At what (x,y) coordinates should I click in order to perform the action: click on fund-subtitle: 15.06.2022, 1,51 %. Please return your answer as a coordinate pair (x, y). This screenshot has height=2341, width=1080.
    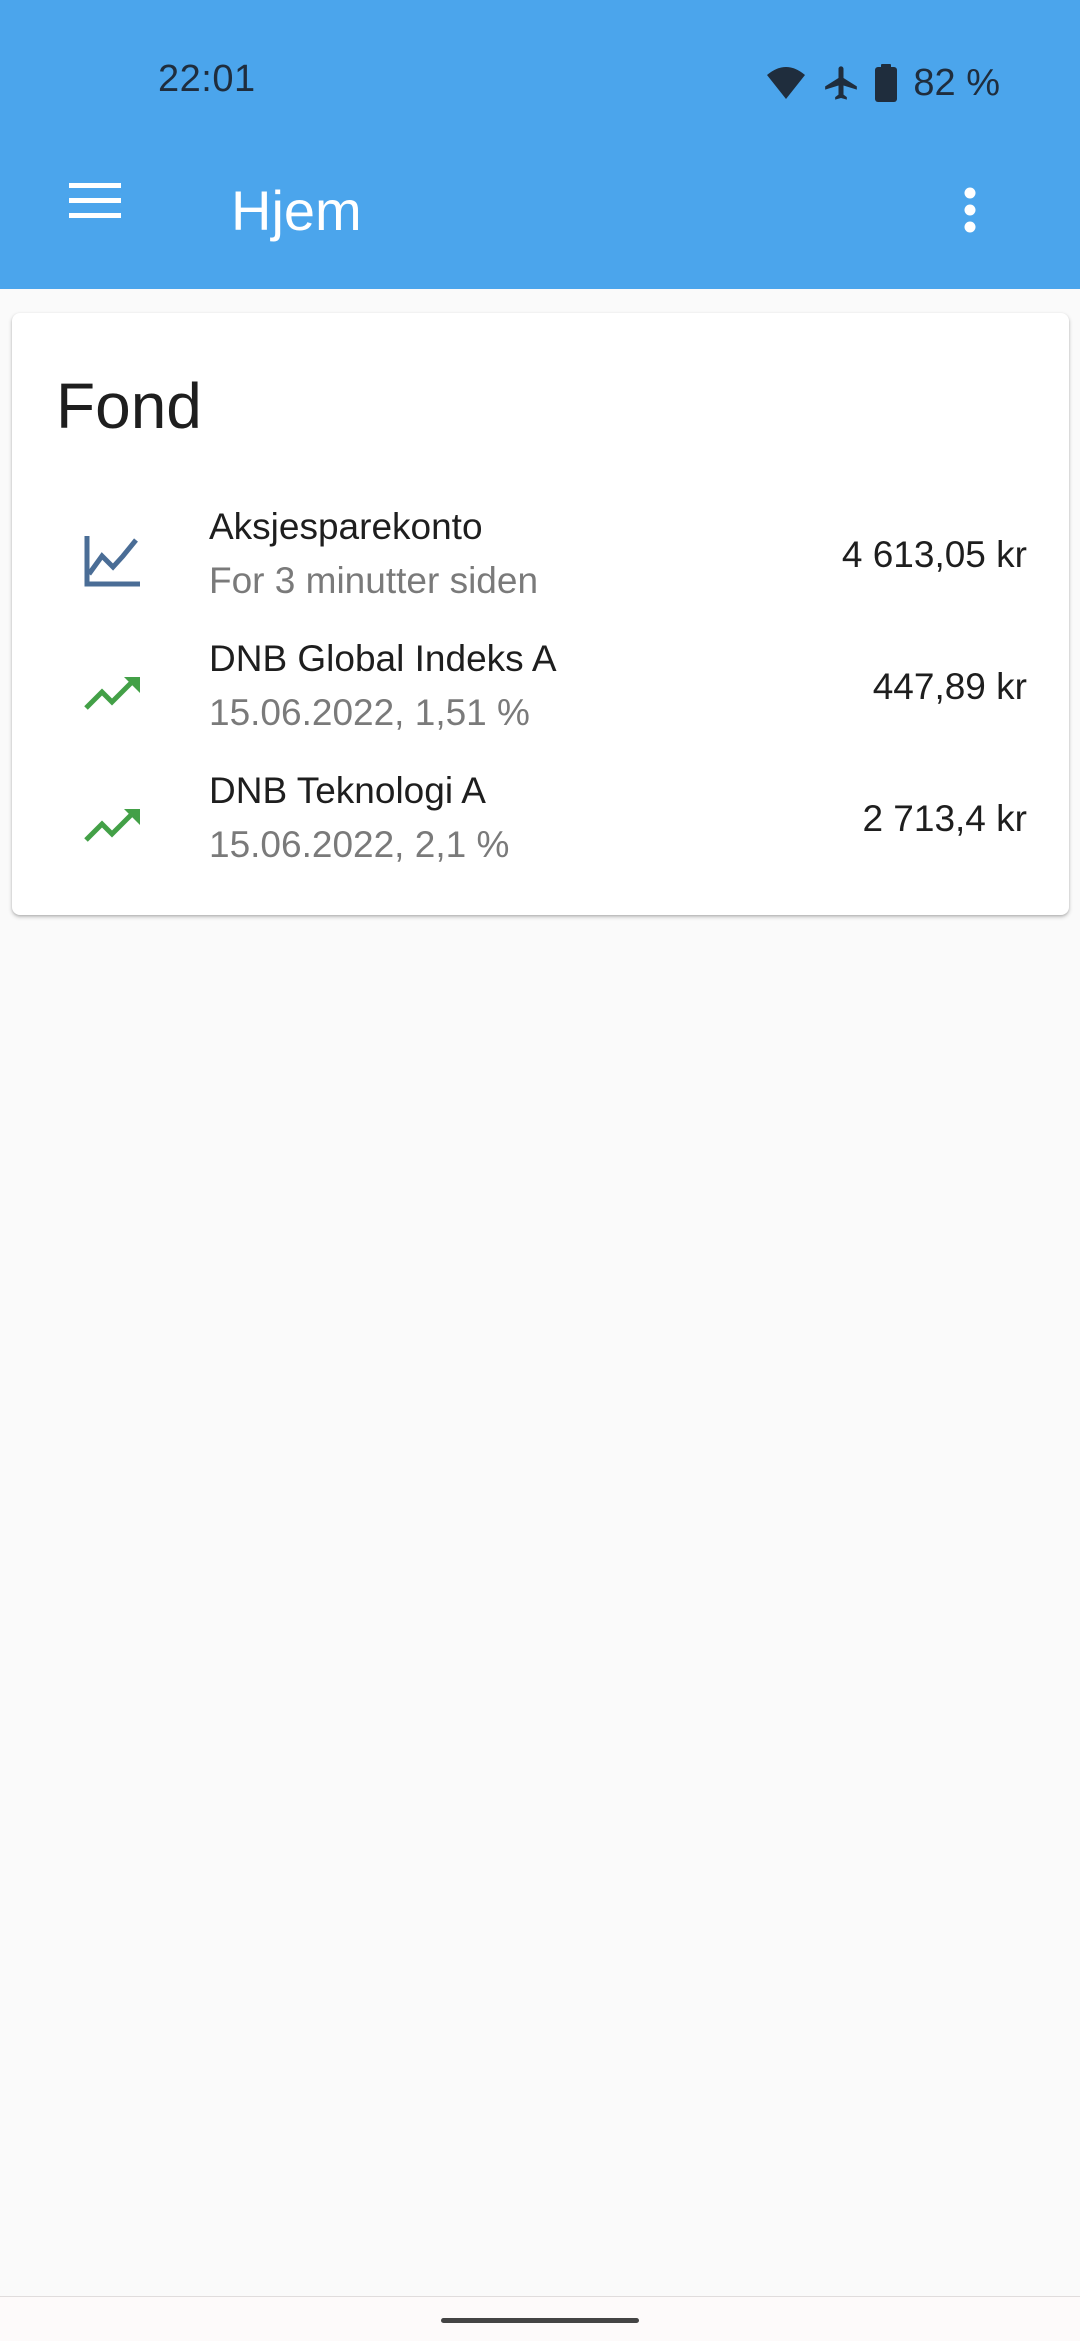
    Looking at the image, I should click on (369, 712).